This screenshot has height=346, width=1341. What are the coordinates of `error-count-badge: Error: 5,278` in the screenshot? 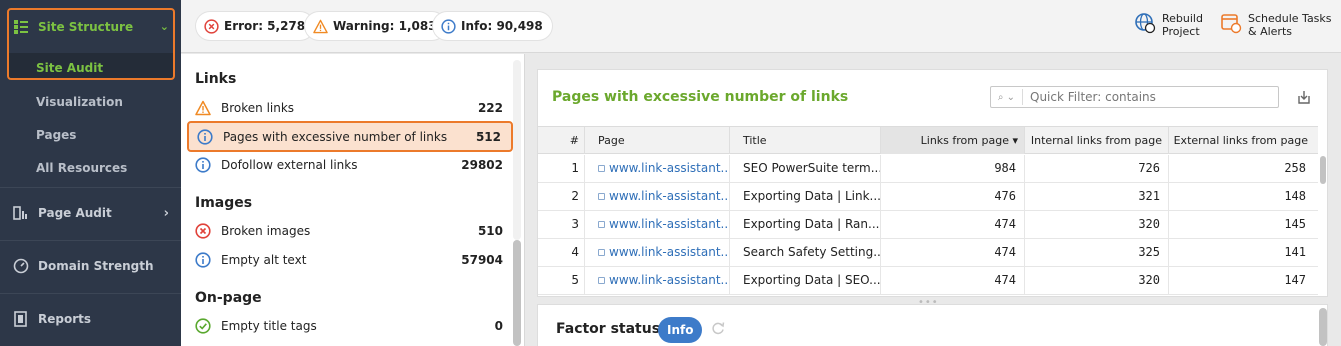 It's located at (255, 26).